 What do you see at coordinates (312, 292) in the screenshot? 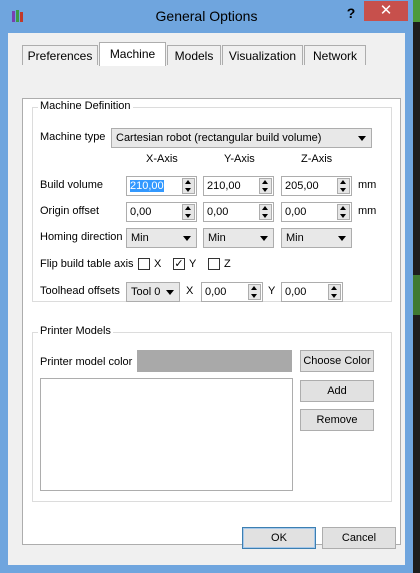
I see `toolhead-y-input: 0,00` at bounding box center [312, 292].